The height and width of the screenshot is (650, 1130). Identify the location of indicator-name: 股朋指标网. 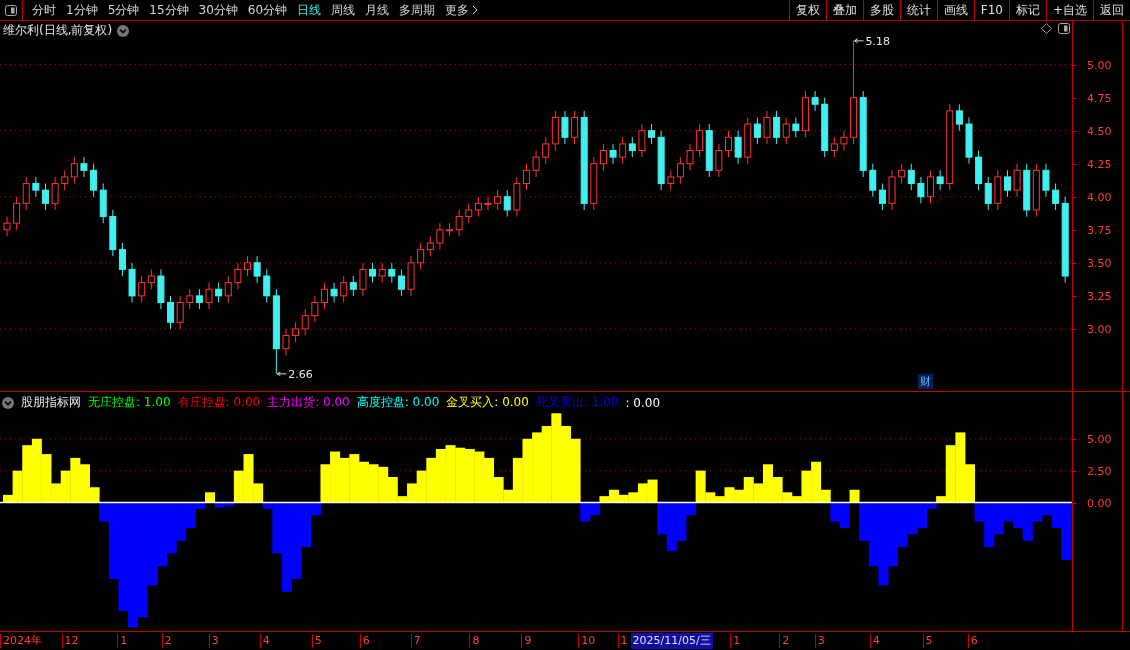
(51, 402).